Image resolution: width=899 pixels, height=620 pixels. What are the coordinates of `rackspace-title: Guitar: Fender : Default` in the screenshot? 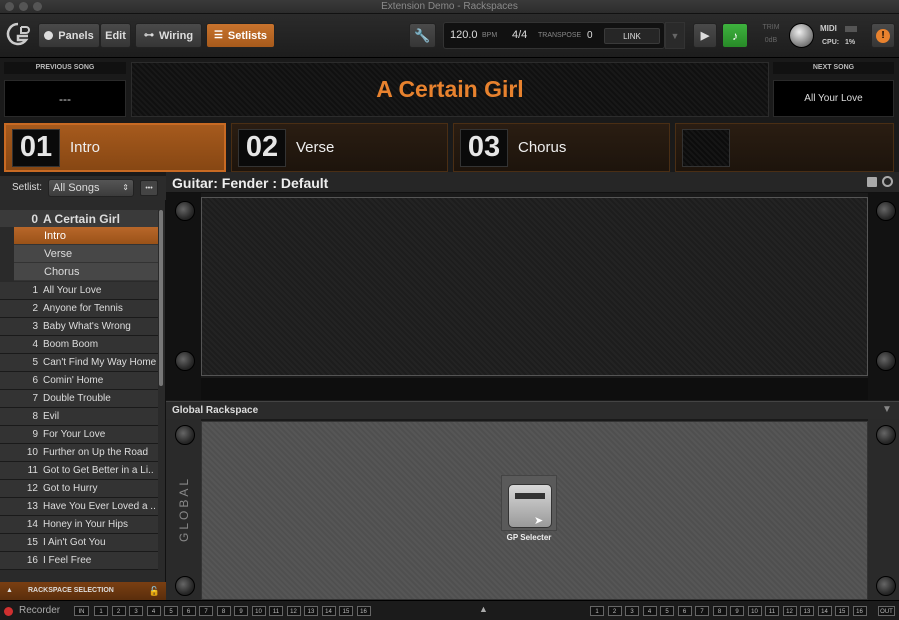 It's located at (250, 183).